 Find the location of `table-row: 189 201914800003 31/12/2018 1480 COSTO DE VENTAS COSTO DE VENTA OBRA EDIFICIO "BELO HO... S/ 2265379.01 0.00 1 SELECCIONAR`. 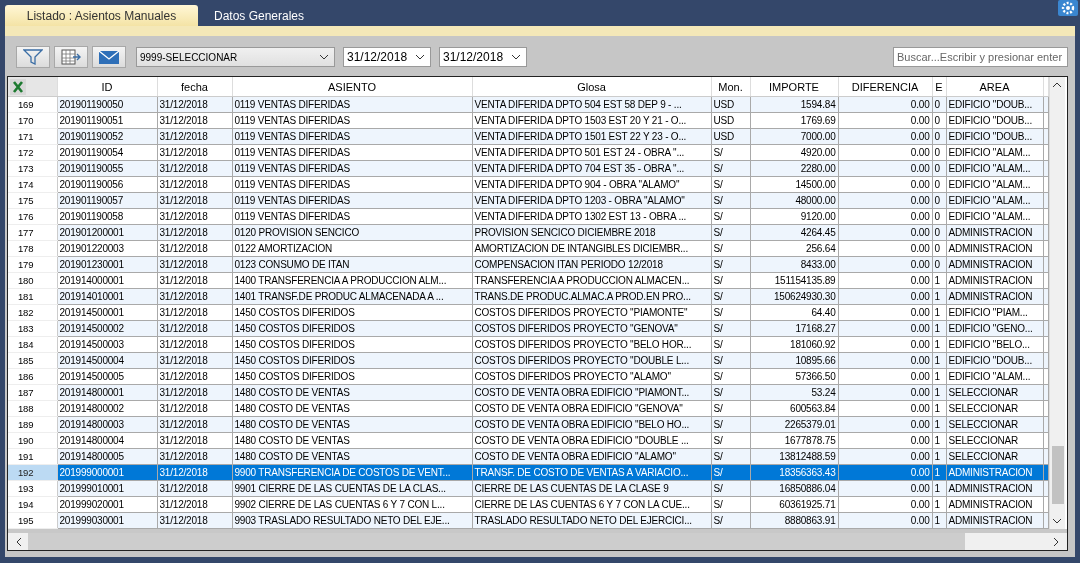

table-row: 189 201914800003 31/12/2018 1480 COSTO DE VENTAS COSTO DE VENTA OBRA EDIFICIO "BELO HO... S/ 2265379.01 0.00 1 SELECCIONAR is located at coordinates (528, 424).